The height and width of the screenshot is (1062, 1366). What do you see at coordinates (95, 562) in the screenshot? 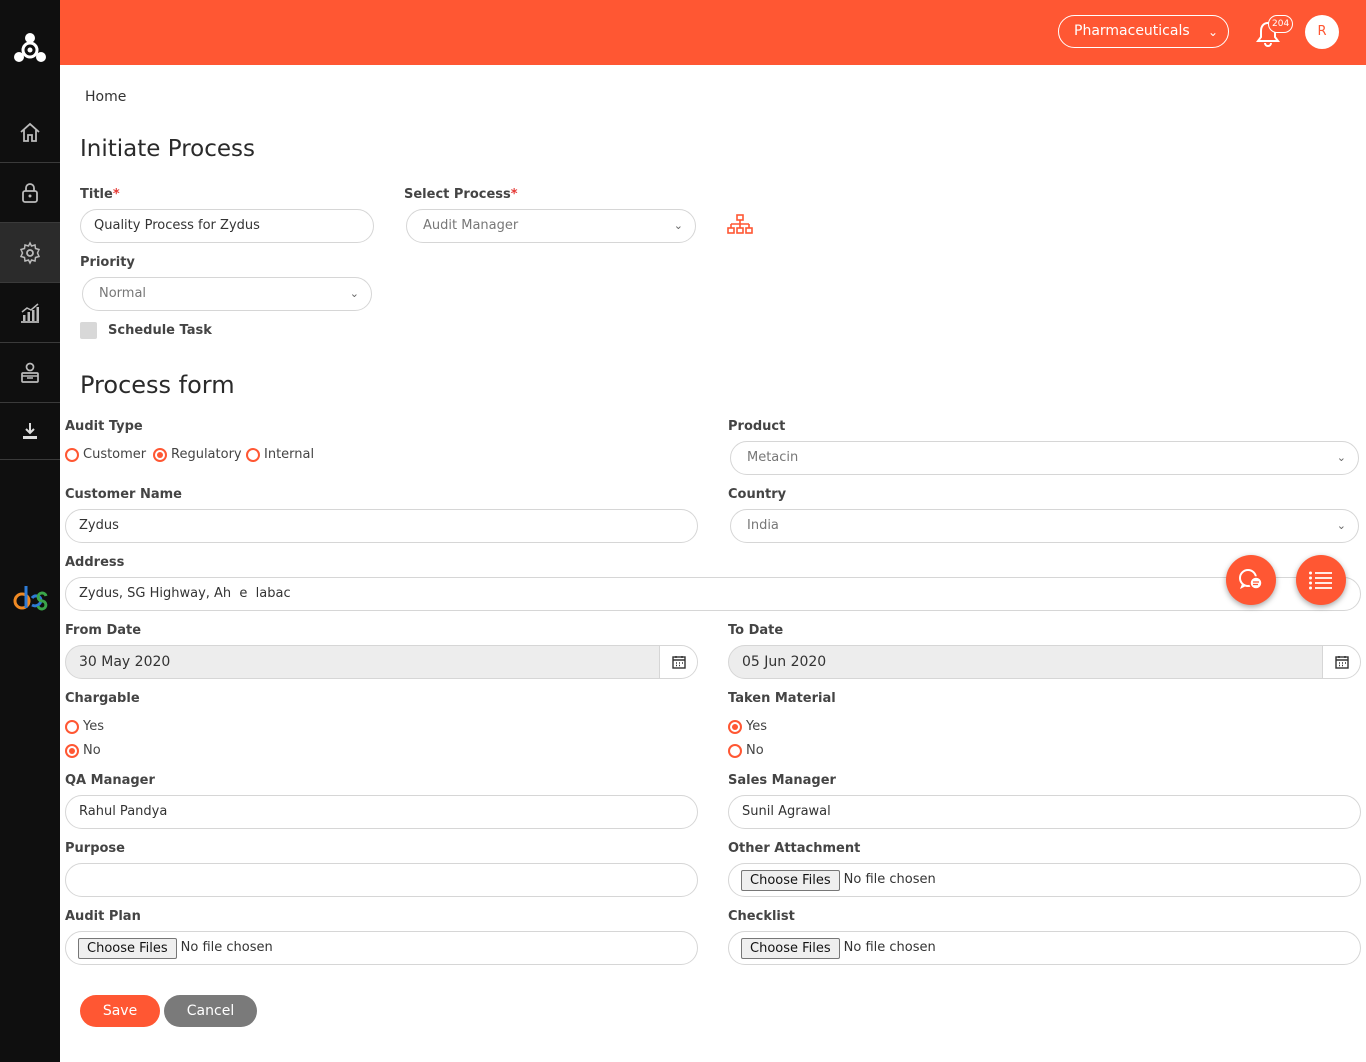
I see `address-label: Address` at bounding box center [95, 562].